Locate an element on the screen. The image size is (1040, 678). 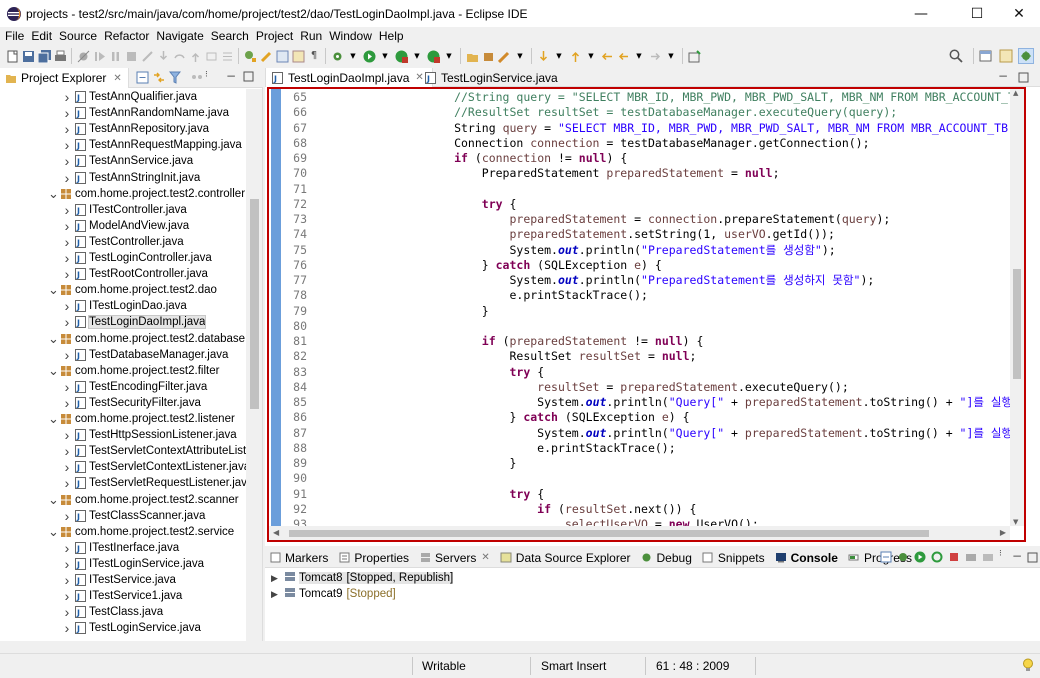
tab-markers: Markers is located at coordinates (298, 558).